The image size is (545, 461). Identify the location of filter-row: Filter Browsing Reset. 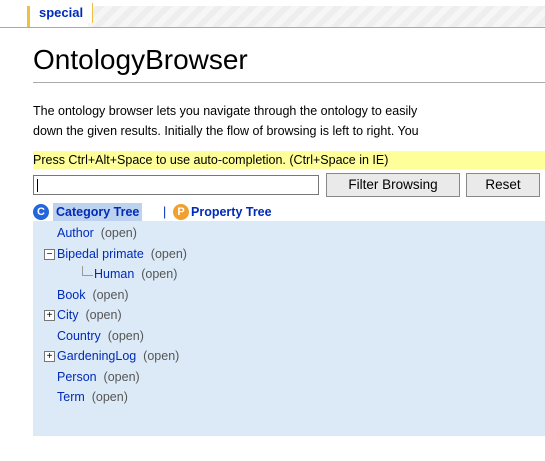
(289, 185).